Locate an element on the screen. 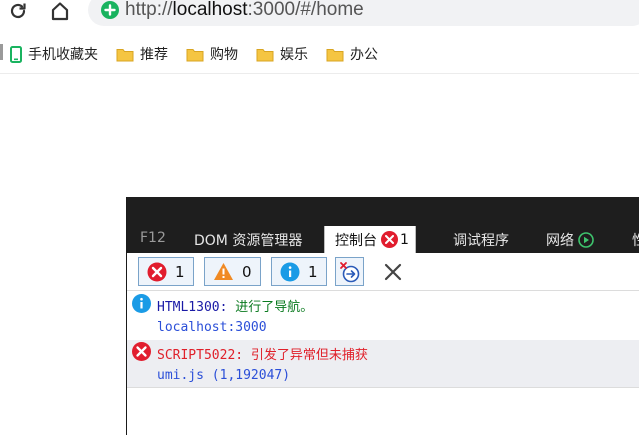 This screenshot has width=639, height=435. refresh-button is located at coordinates (18, 11).